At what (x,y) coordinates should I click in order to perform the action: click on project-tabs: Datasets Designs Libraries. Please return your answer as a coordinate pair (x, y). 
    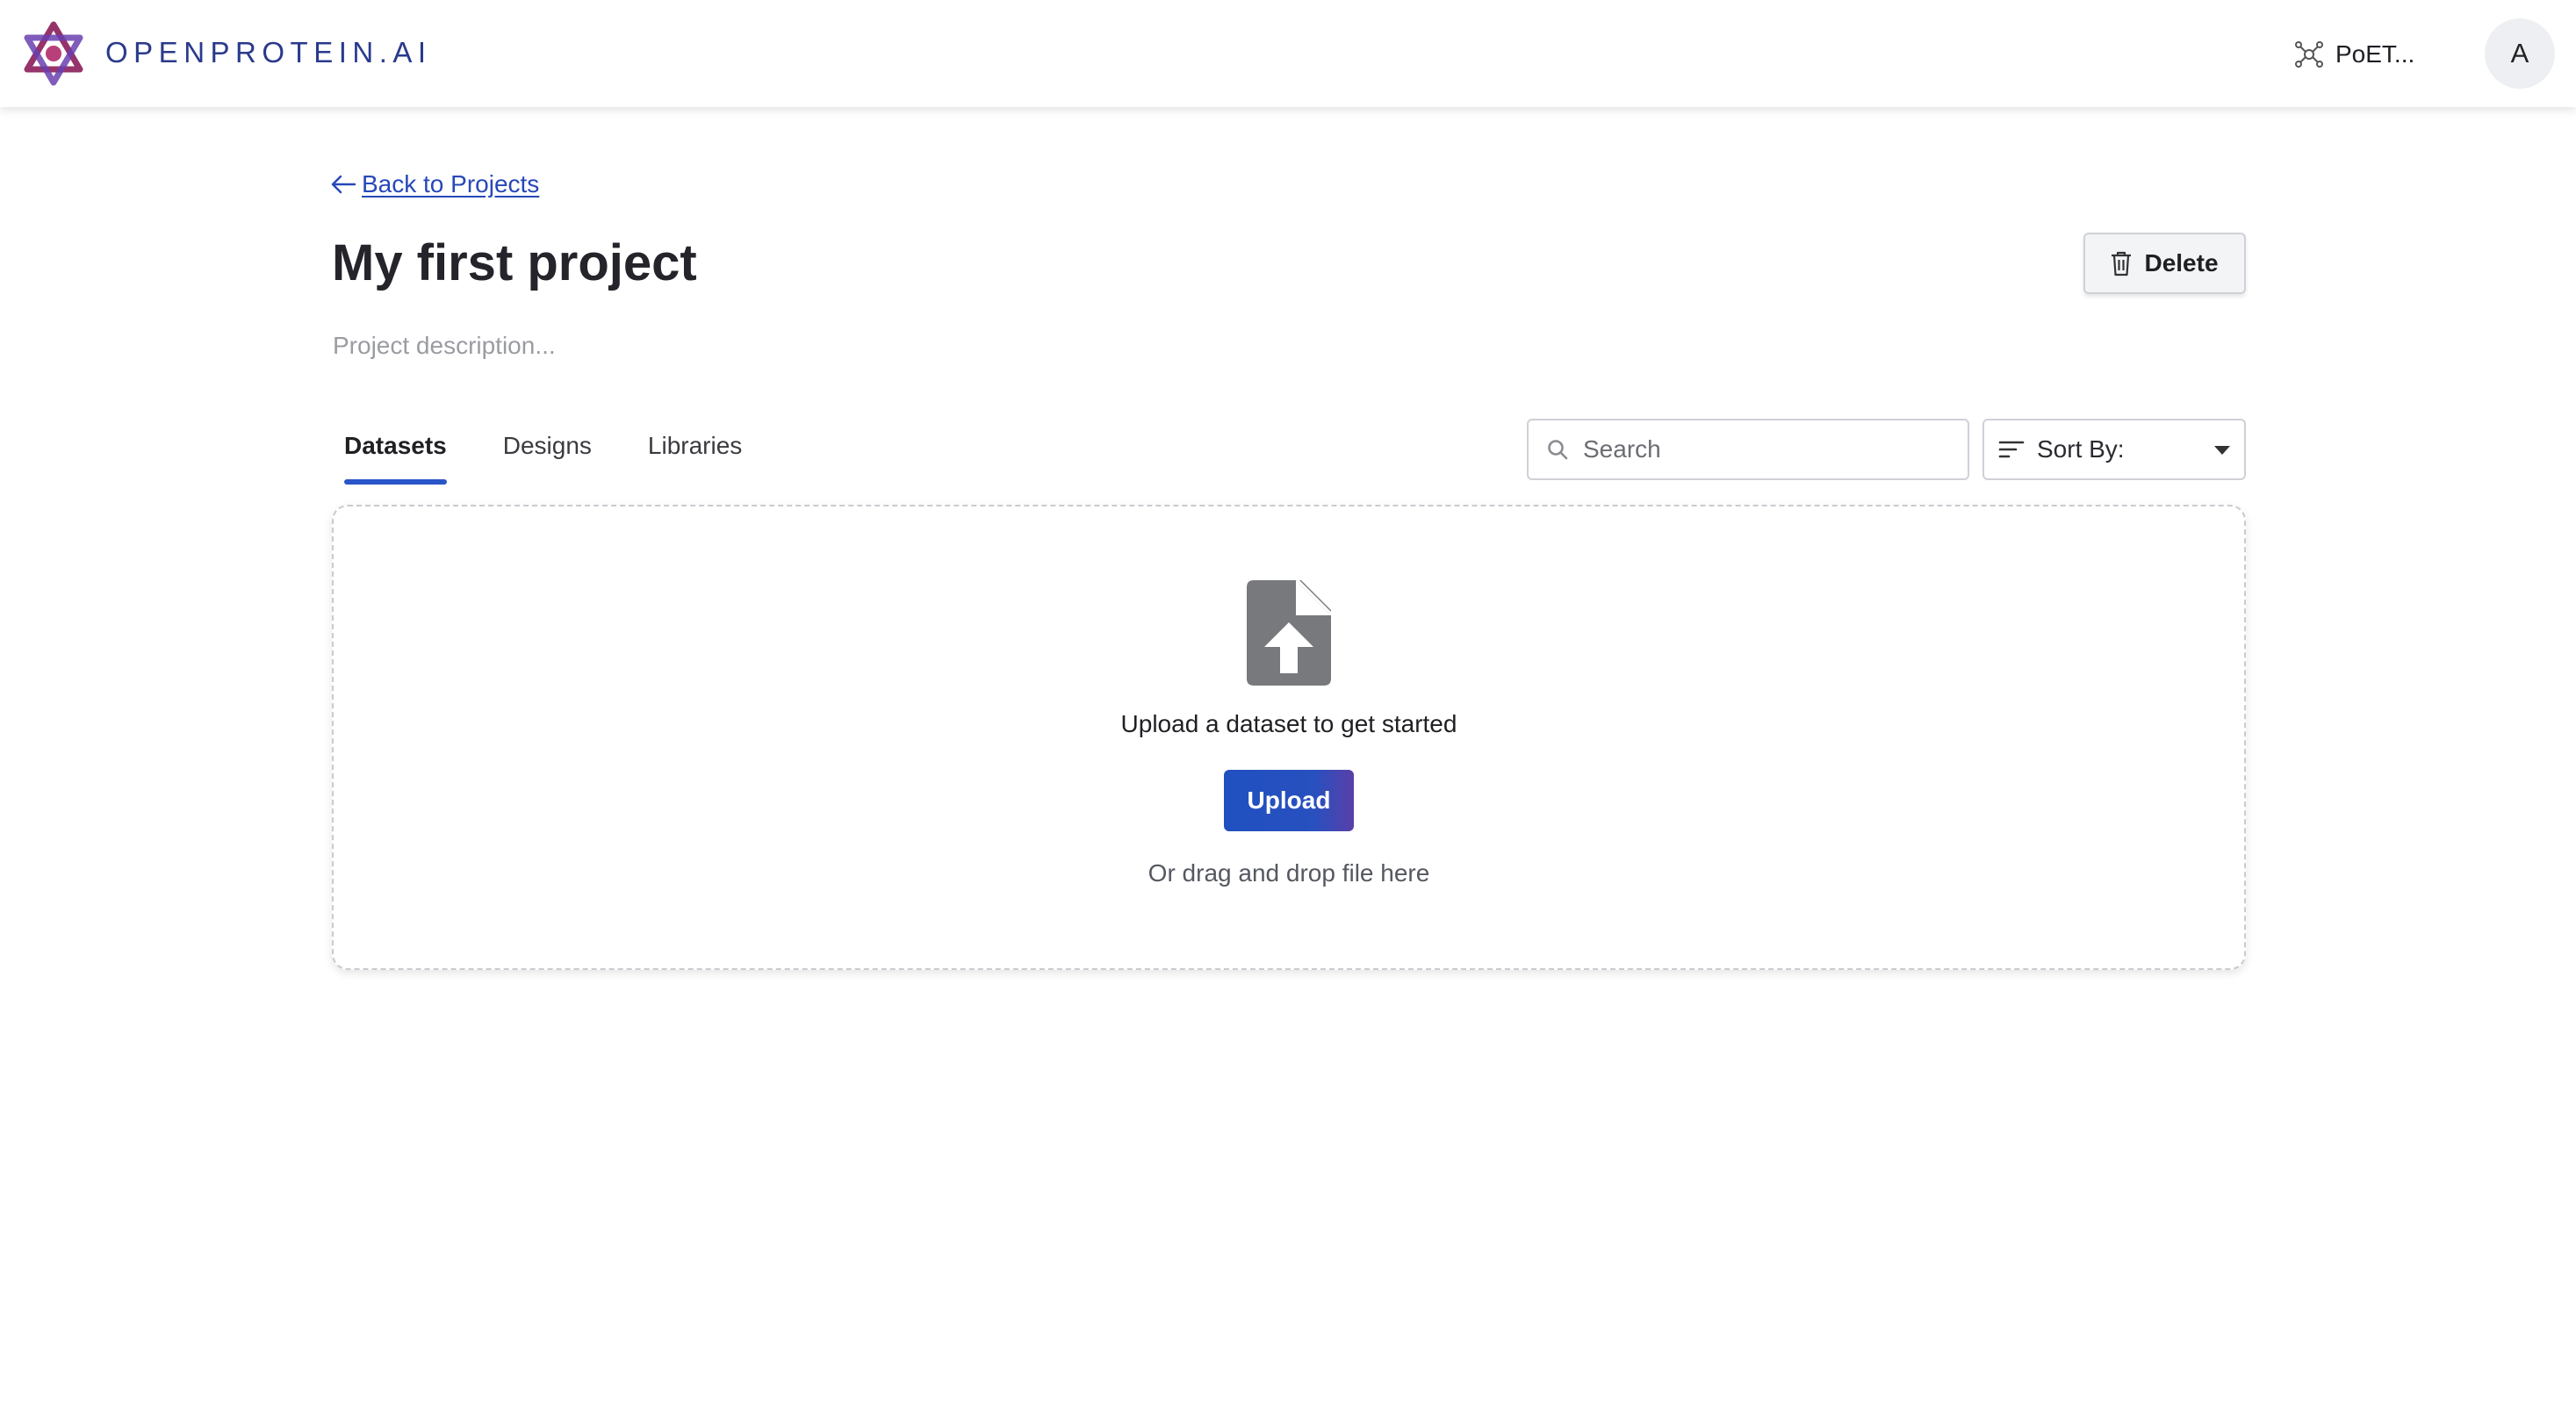
    Looking at the image, I should click on (557, 457).